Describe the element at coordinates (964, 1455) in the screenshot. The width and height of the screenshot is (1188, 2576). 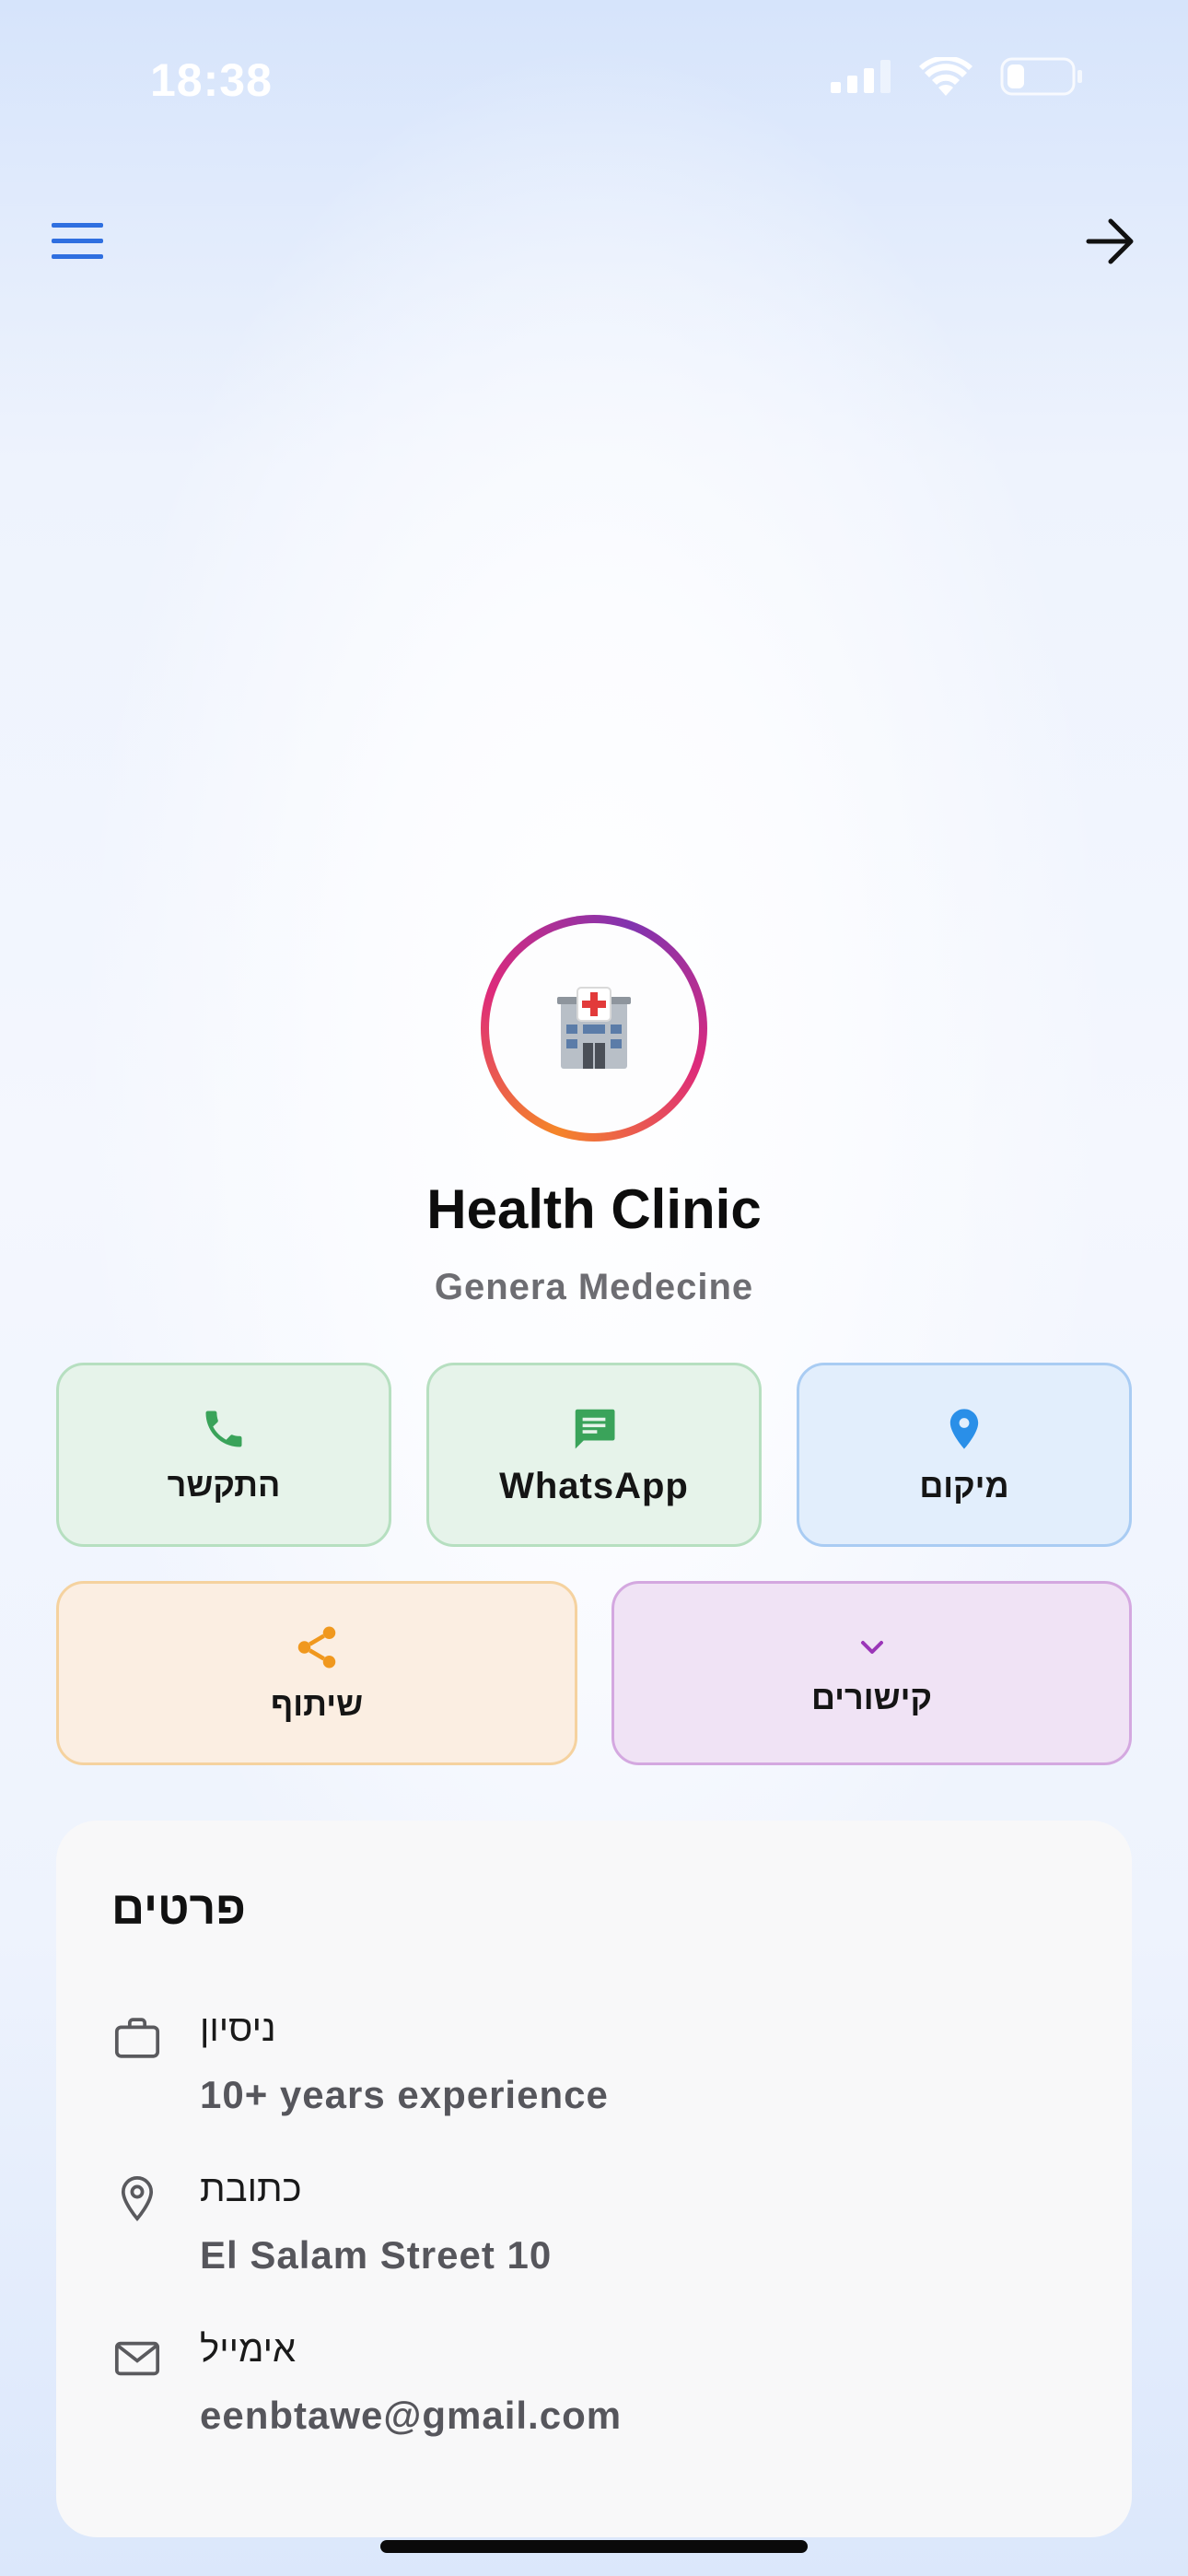
I see `location-button: מיקום` at that location.